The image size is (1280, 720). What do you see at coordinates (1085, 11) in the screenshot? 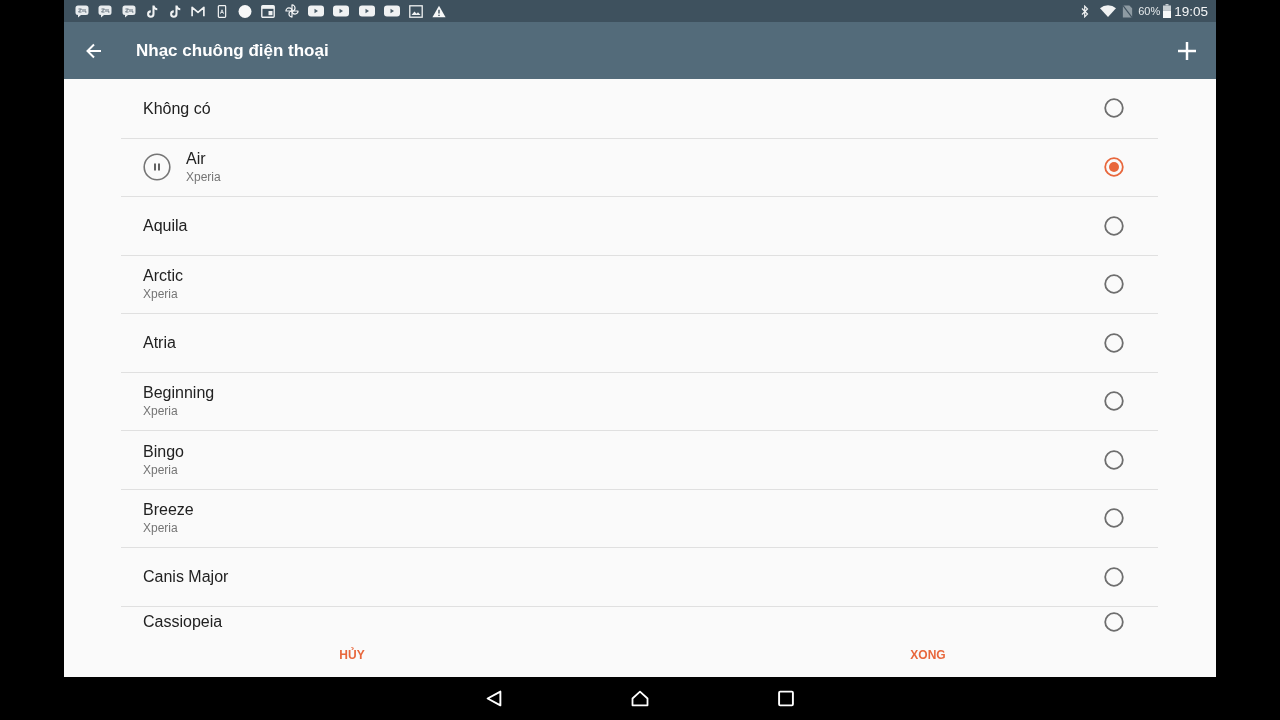
I see `bluetooth-icon` at bounding box center [1085, 11].